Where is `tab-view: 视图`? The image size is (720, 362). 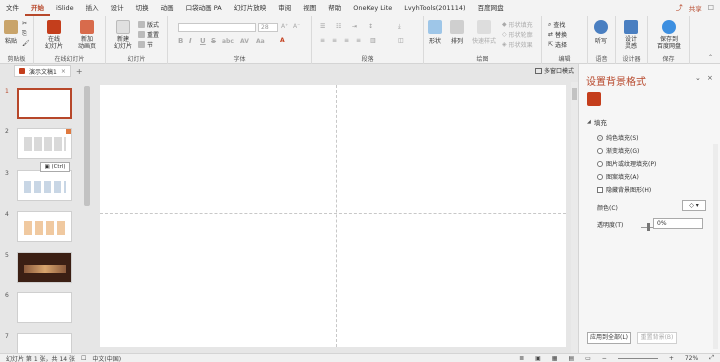 tab-view: 视图 is located at coordinates (309, 8).